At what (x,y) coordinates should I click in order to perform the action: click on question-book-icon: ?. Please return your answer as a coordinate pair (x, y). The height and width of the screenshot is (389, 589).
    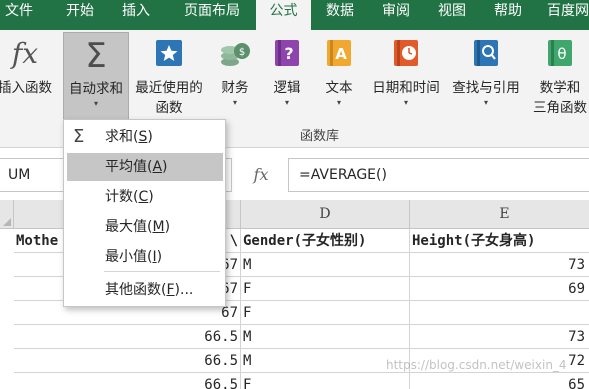
    Looking at the image, I should click on (287, 53).